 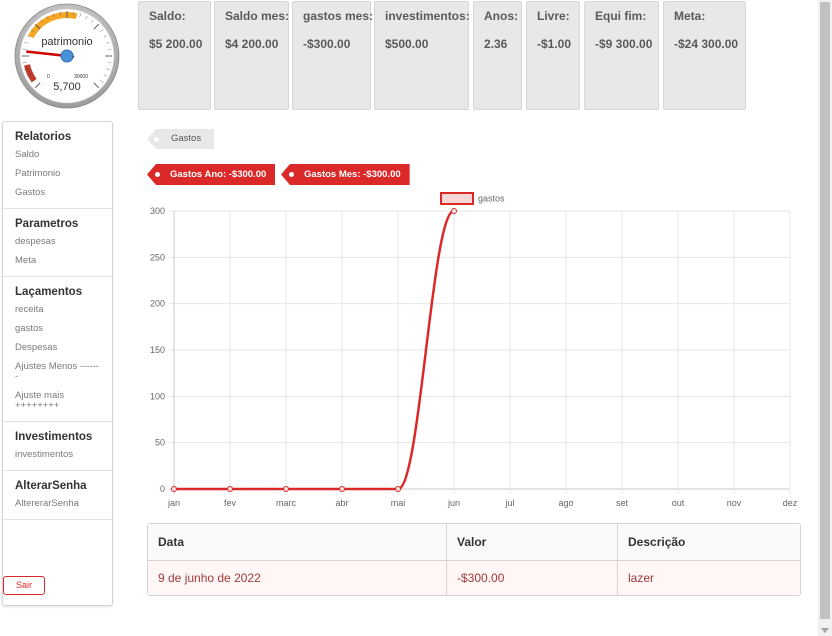 I want to click on sidebar-item-despesas-entry: Despesas, so click(x=57, y=348).